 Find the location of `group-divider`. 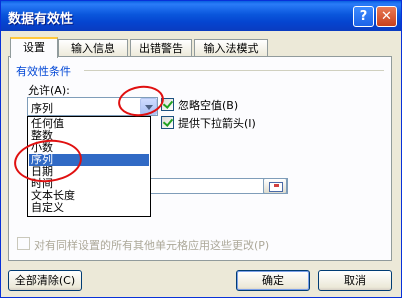

group-divider is located at coordinates (234, 70).